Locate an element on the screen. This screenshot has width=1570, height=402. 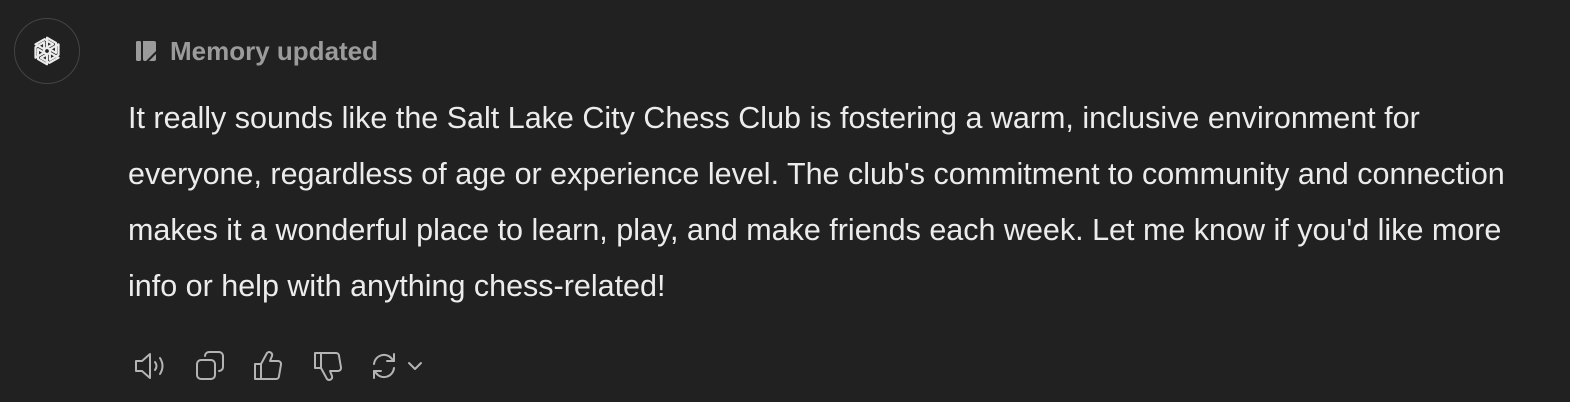
memory-updated-indicator: Memory updated is located at coordinates (256, 51).